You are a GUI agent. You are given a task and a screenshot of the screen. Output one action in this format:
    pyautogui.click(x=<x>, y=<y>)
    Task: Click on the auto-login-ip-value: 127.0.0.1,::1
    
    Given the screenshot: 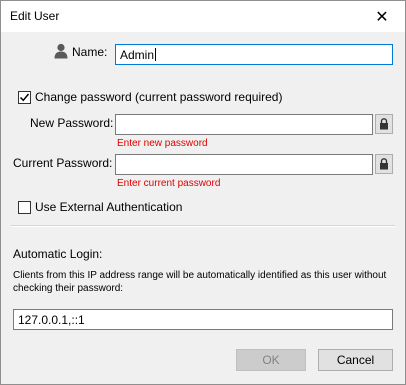 What is the action you would take?
    pyautogui.click(x=51, y=319)
    